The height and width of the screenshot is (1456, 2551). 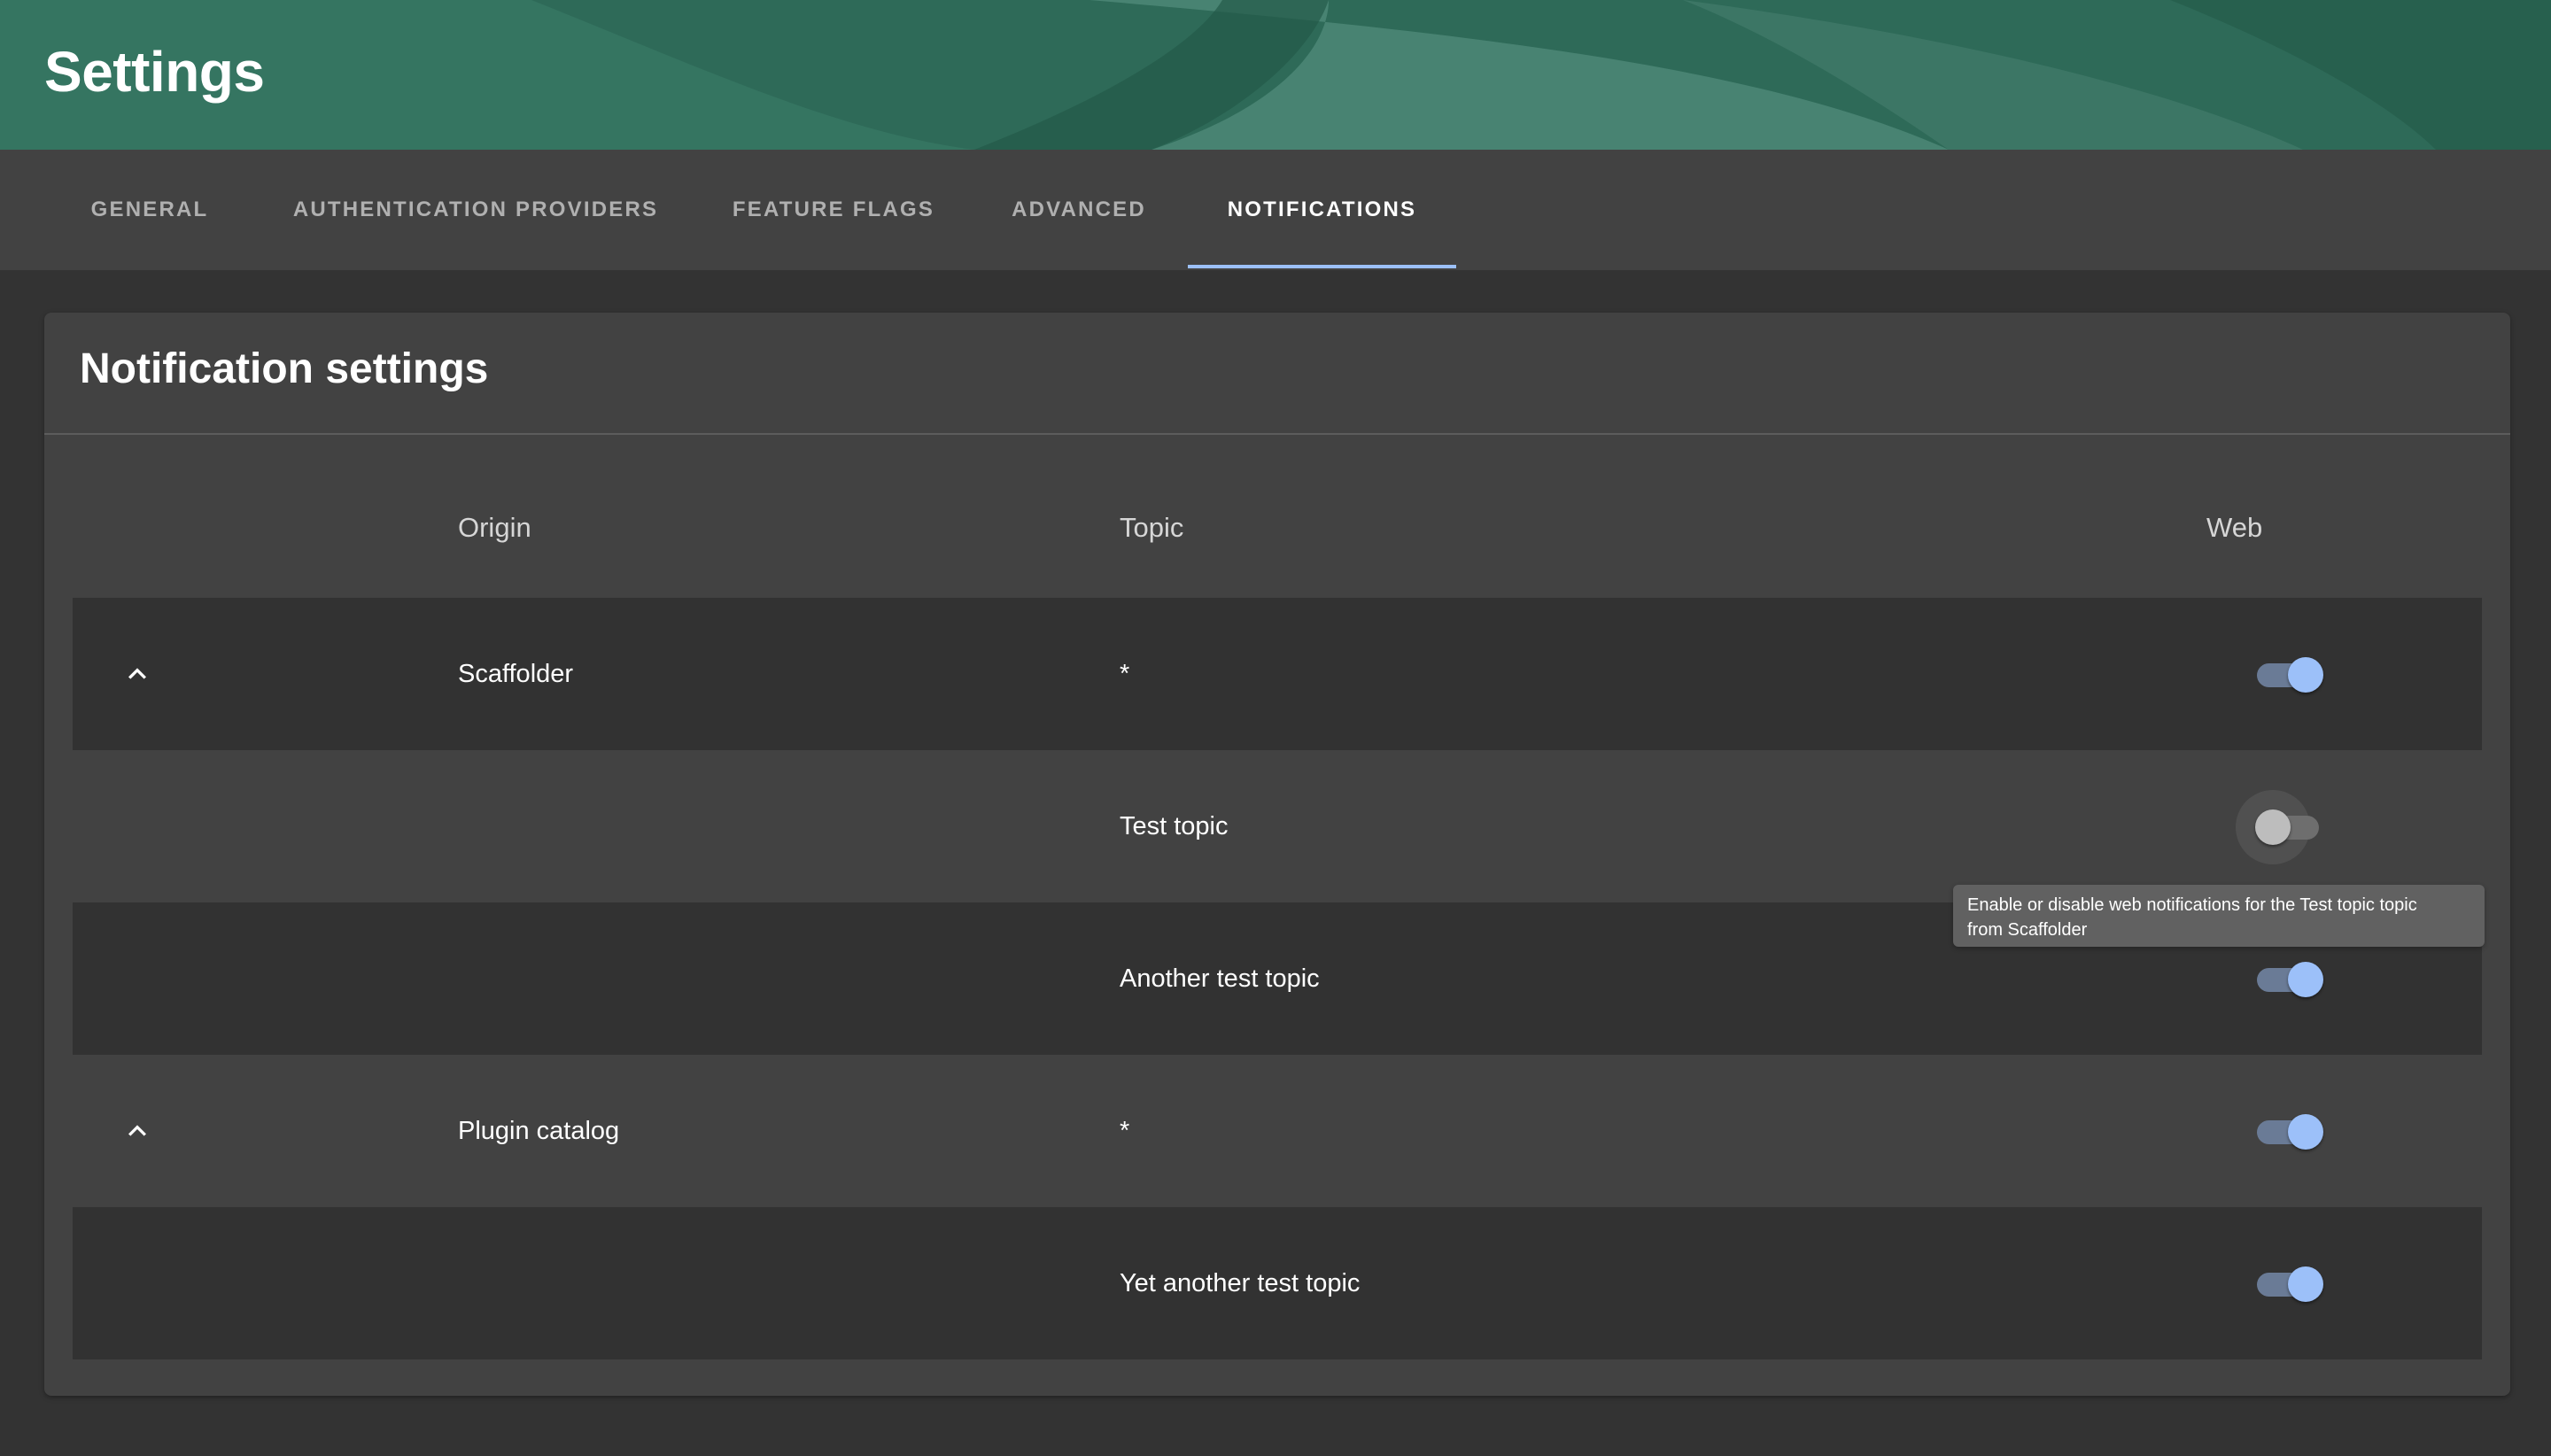 What do you see at coordinates (1322, 210) in the screenshot?
I see `tab-notifications: NOTIFICATIONS` at bounding box center [1322, 210].